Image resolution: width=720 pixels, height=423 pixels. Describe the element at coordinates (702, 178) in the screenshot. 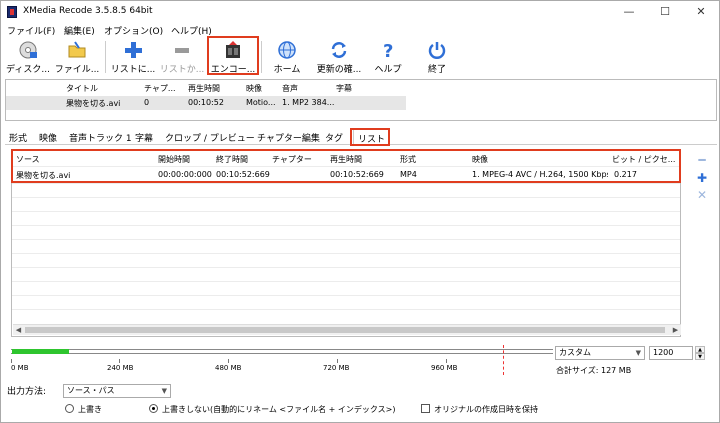

I see `add-job-button: ✚` at that location.